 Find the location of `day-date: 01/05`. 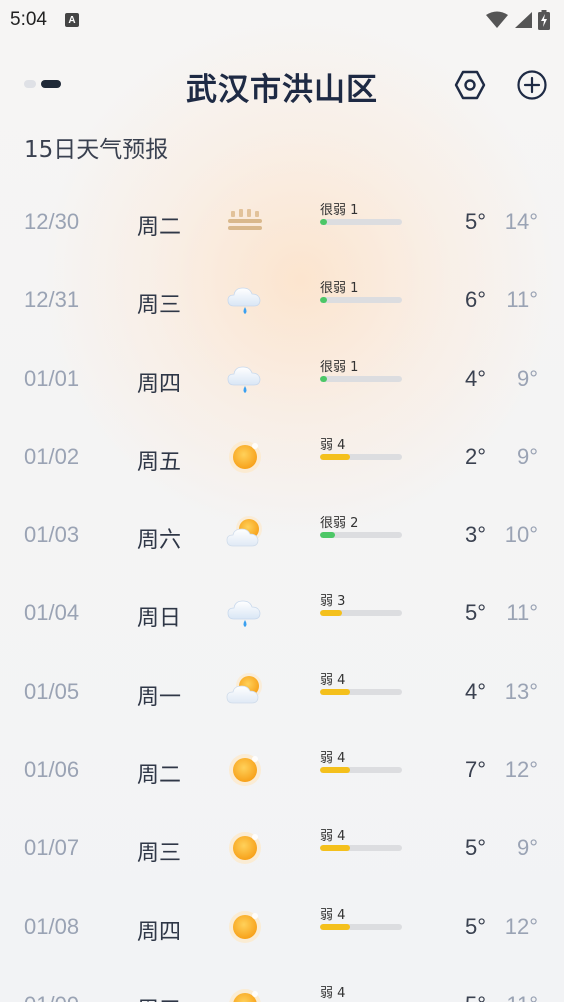

day-date: 01/05 is located at coordinates (52, 691).